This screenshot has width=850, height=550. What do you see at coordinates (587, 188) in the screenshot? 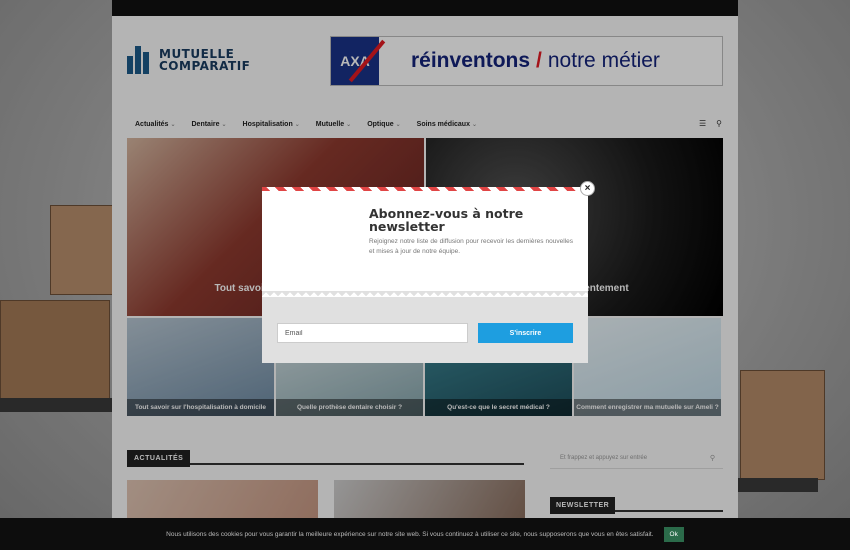
I see `close-icon: ×` at bounding box center [587, 188].